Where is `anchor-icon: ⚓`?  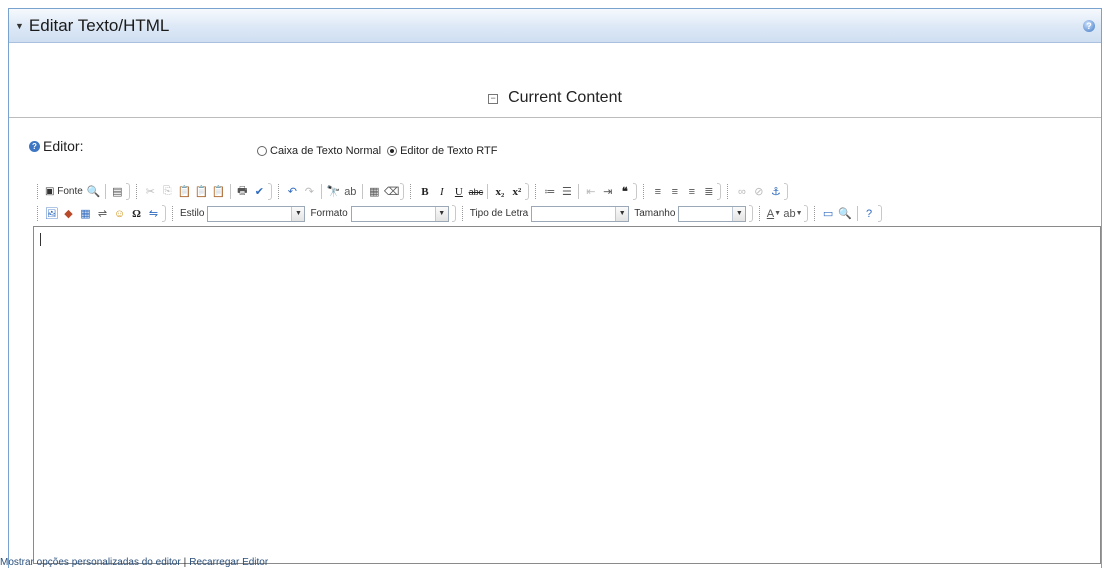
anchor-icon: ⚓ is located at coordinates (775, 191).